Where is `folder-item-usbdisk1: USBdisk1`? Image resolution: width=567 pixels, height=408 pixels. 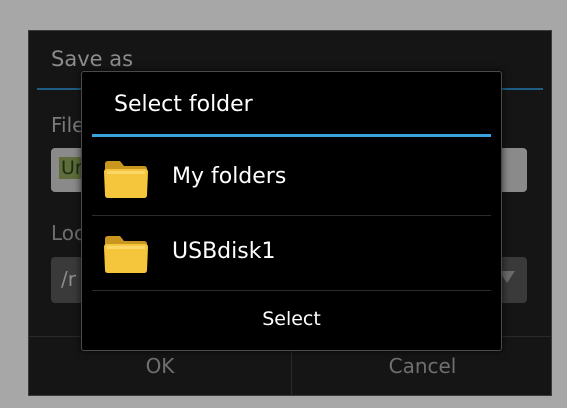 folder-item-usbdisk1: USBdisk1 is located at coordinates (291, 254).